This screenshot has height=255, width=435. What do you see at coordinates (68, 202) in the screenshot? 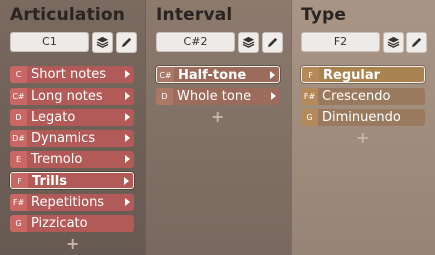
I see `item-label: Repetitions` at bounding box center [68, 202].